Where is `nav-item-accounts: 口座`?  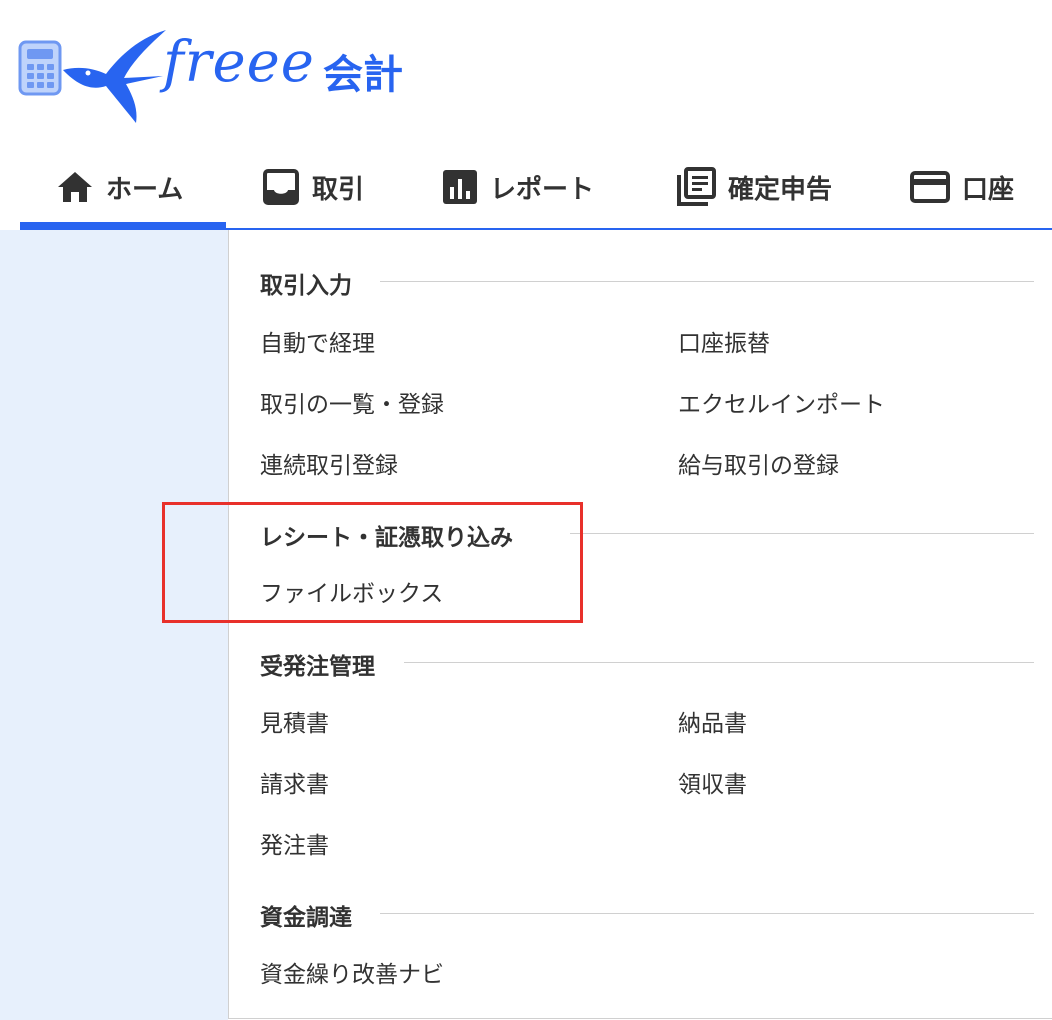
nav-item-accounts: 口座 is located at coordinates (962, 187).